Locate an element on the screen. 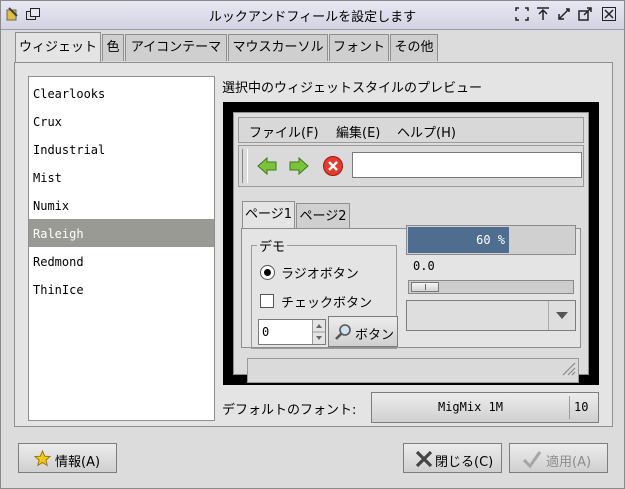 The width and height of the screenshot is (625, 489). list-item: Mist is located at coordinates (121, 177).